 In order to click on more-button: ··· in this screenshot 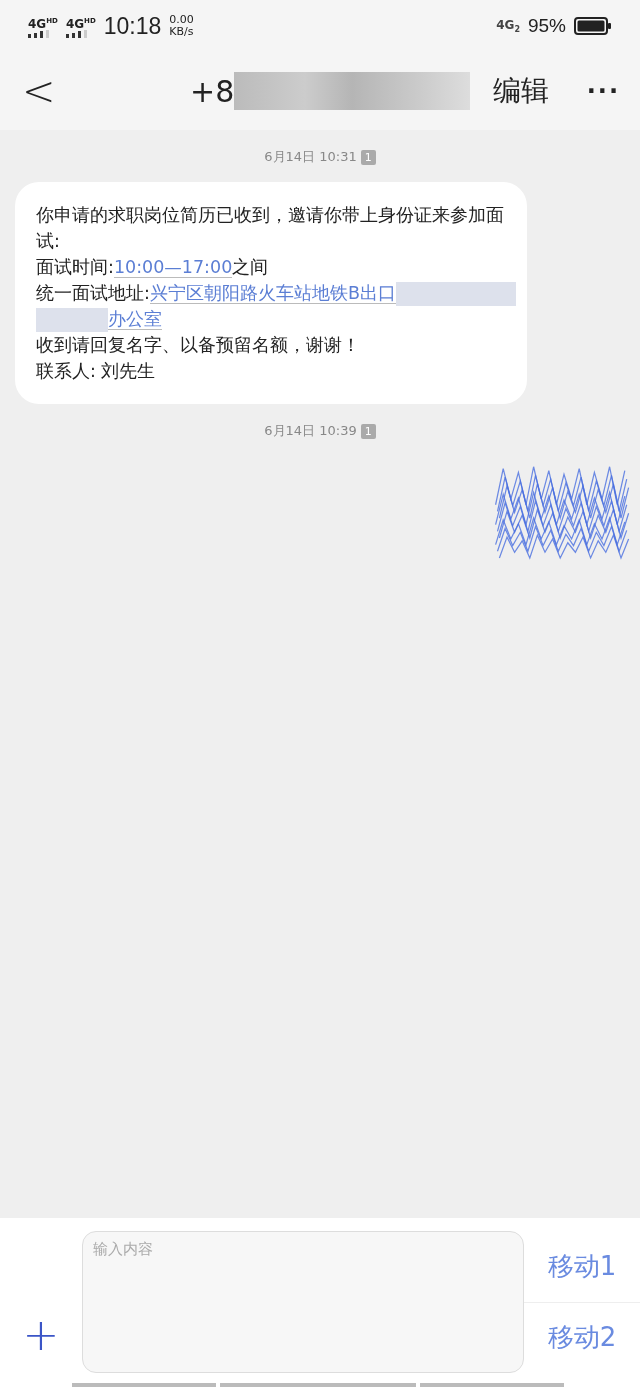, I will do `click(603, 91)`.